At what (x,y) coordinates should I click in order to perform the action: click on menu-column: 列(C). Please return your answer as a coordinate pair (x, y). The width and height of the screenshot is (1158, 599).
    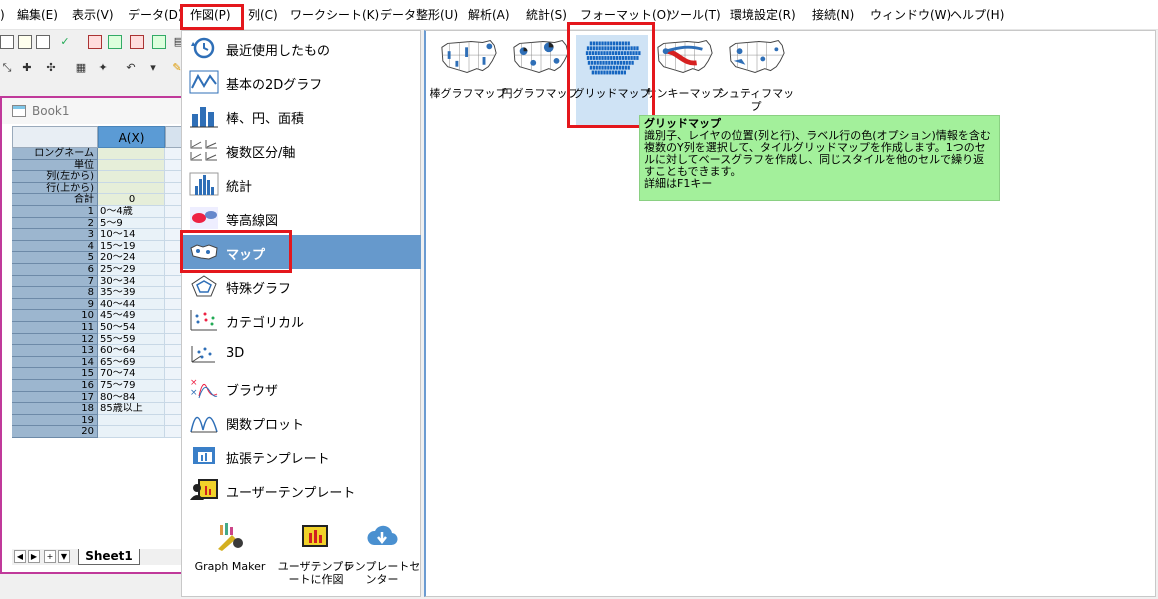
    Looking at the image, I should click on (263, 15).